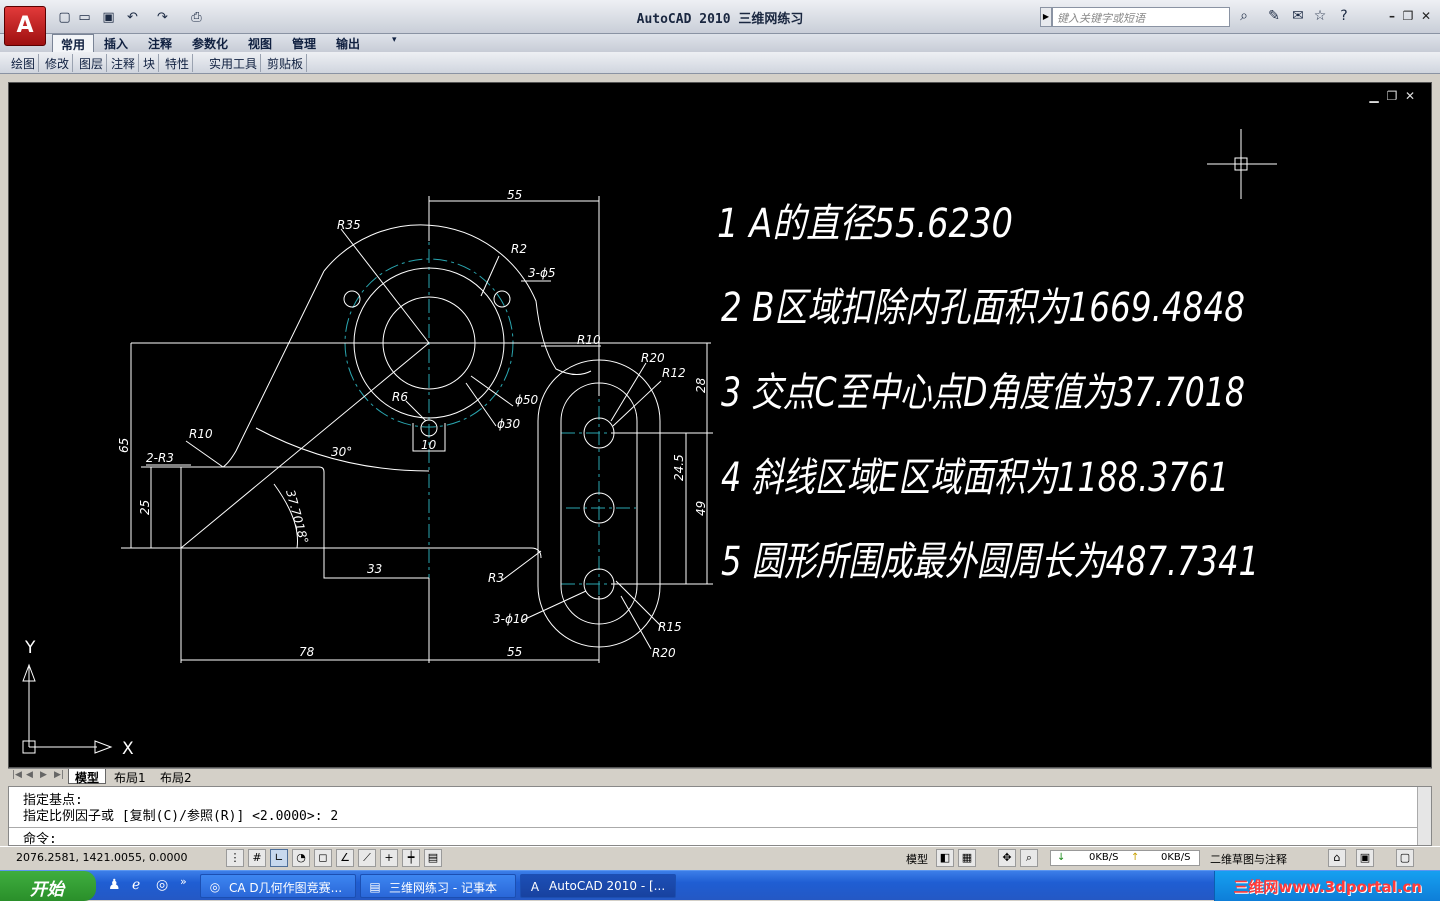 Image resolution: width=1440 pixels, height=901 pixels. I want to click on dim-r20-top: R20, so click(653, 358).